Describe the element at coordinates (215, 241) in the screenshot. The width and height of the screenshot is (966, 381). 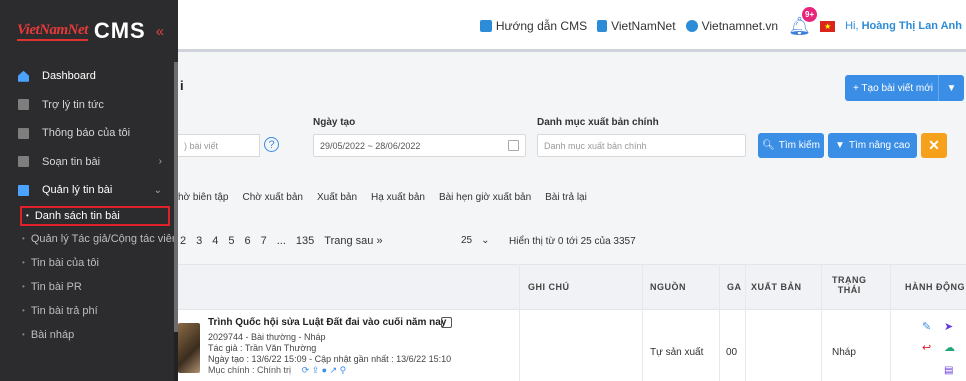
I see `page-link: 4` at that location.